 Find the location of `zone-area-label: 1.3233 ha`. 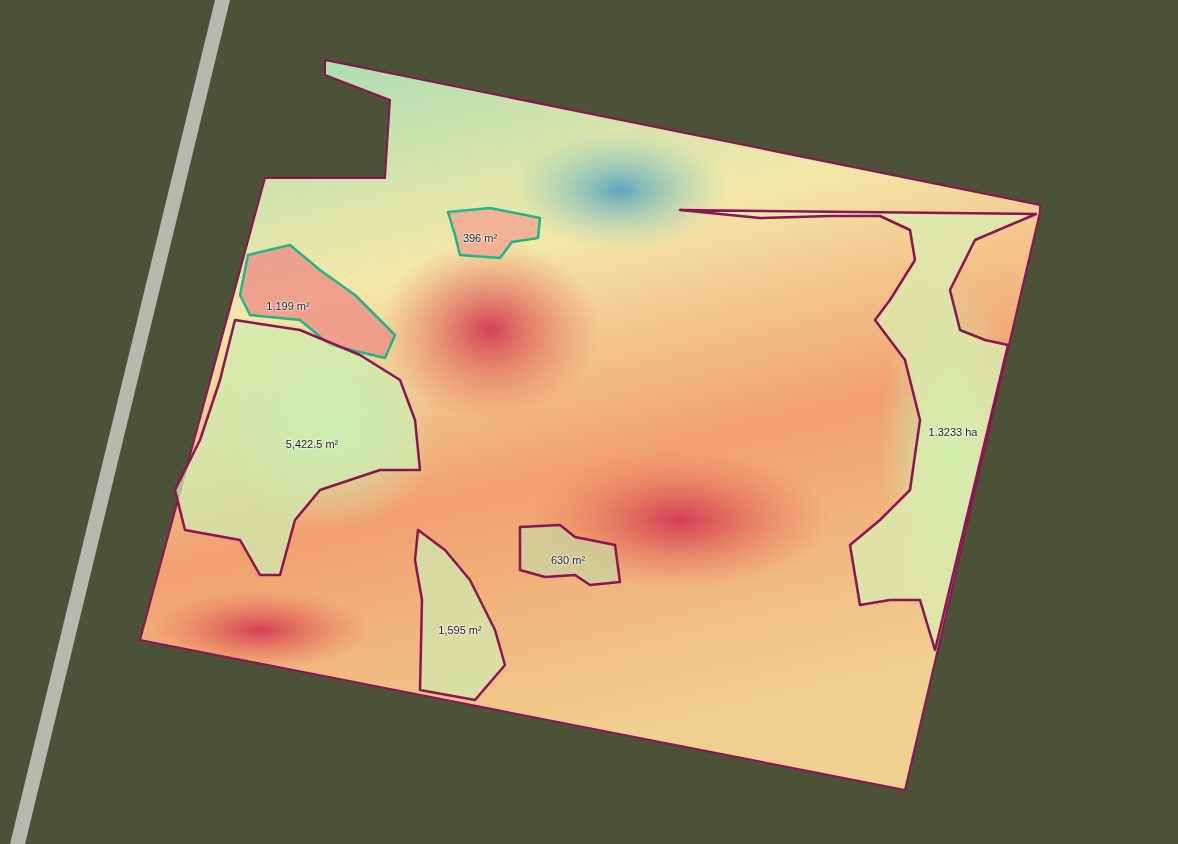

zone-area-label: 1.3233 ha is located at coordinates (953, 432).